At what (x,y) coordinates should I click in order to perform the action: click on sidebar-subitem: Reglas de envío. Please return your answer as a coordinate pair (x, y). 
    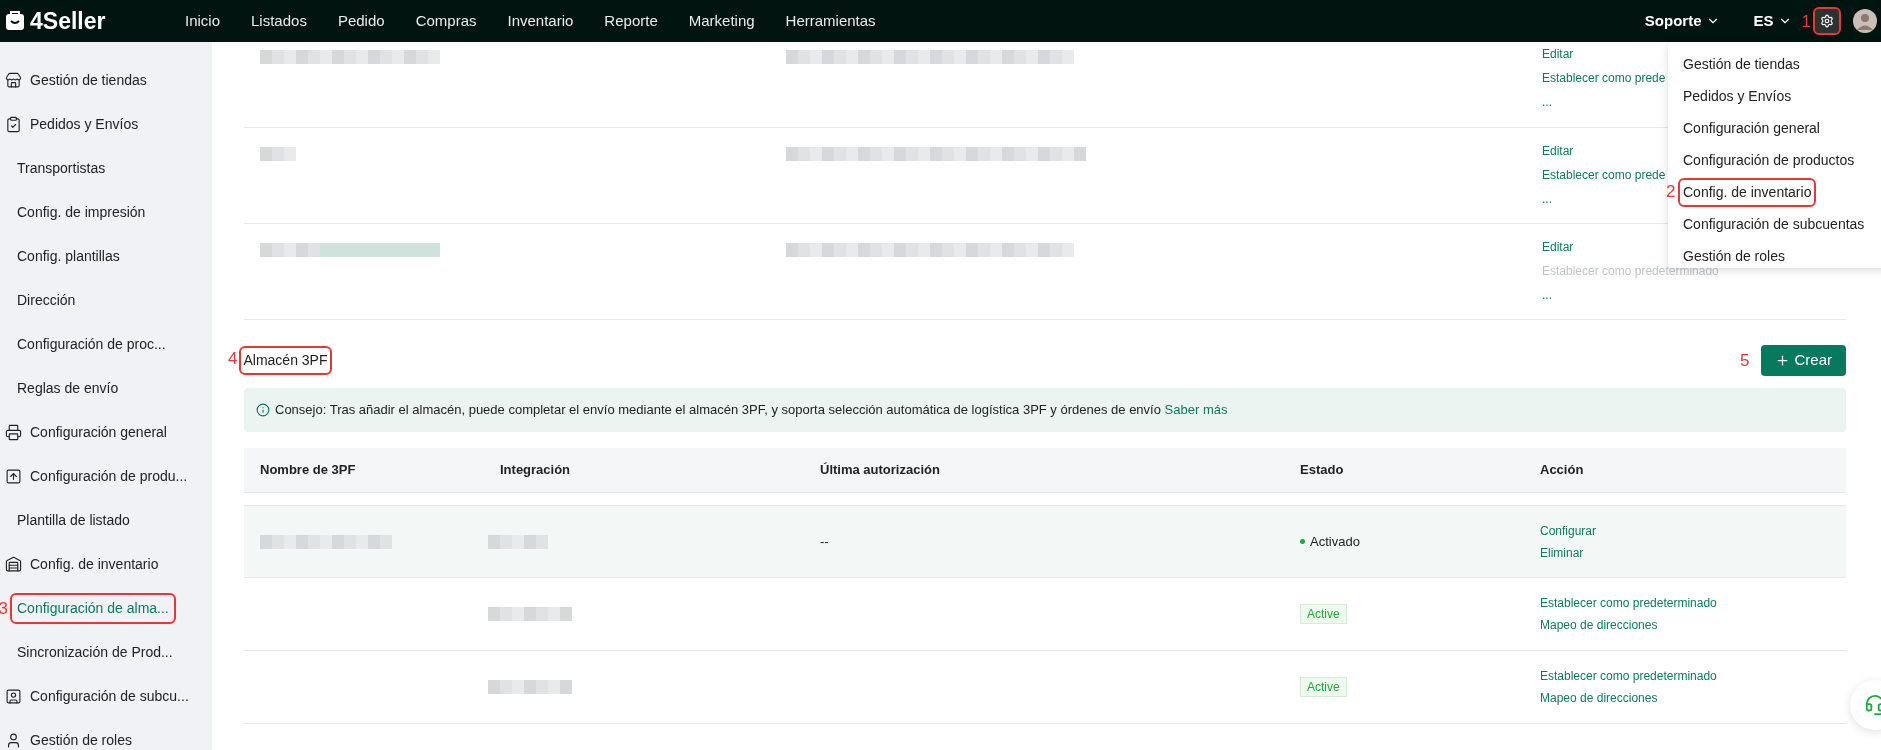
    Looking at the image, I should click on (68, 388).